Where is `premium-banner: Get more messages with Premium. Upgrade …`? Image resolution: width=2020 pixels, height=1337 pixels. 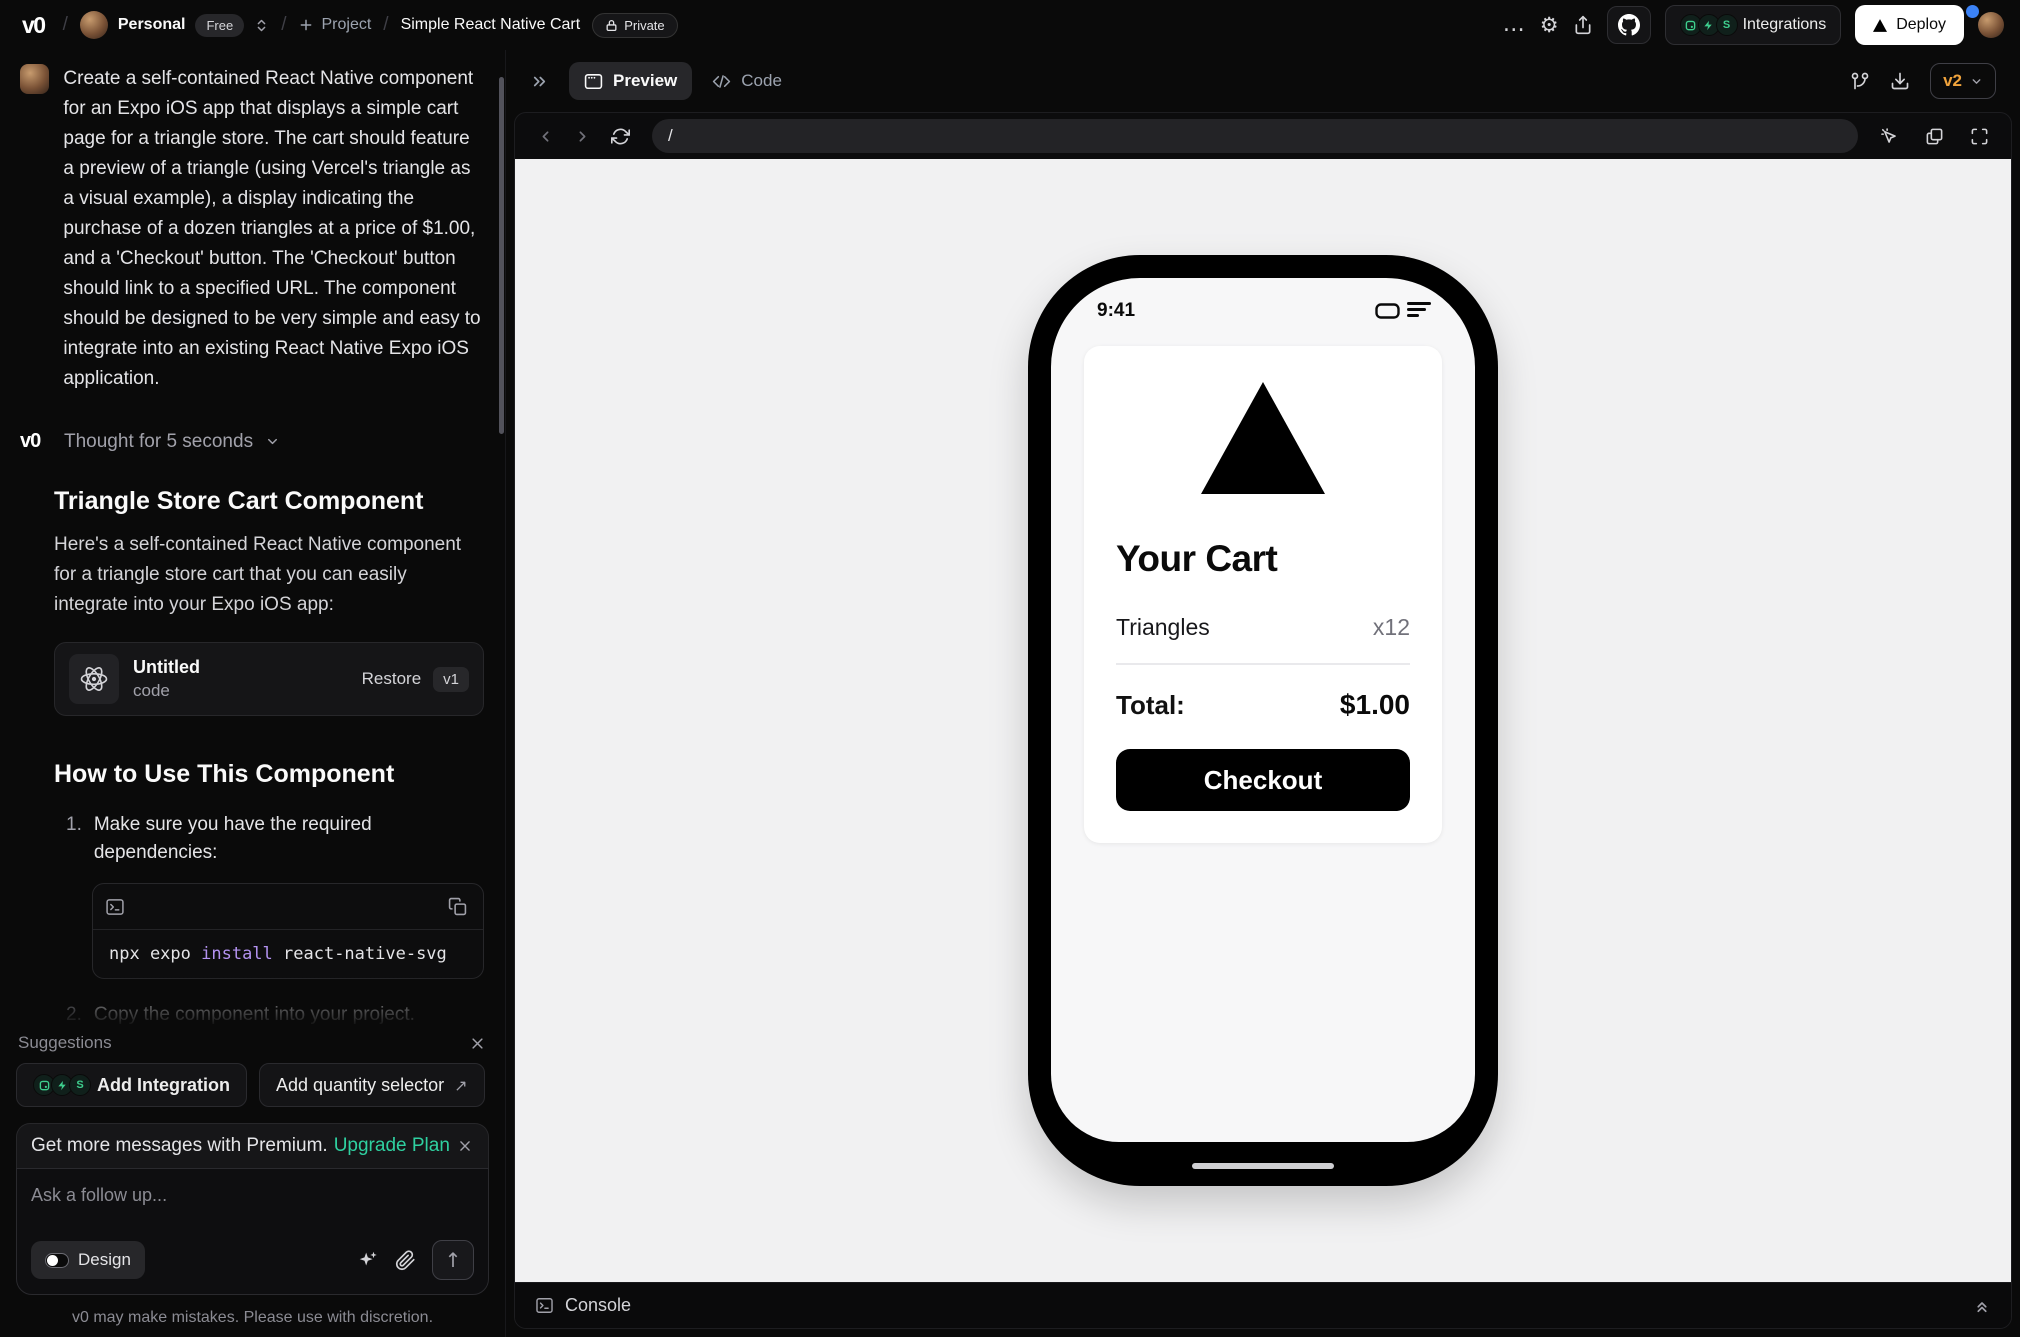 premium-banner: Get more messages with Premium. Upgrade … is located at coordinates (252, 1145).